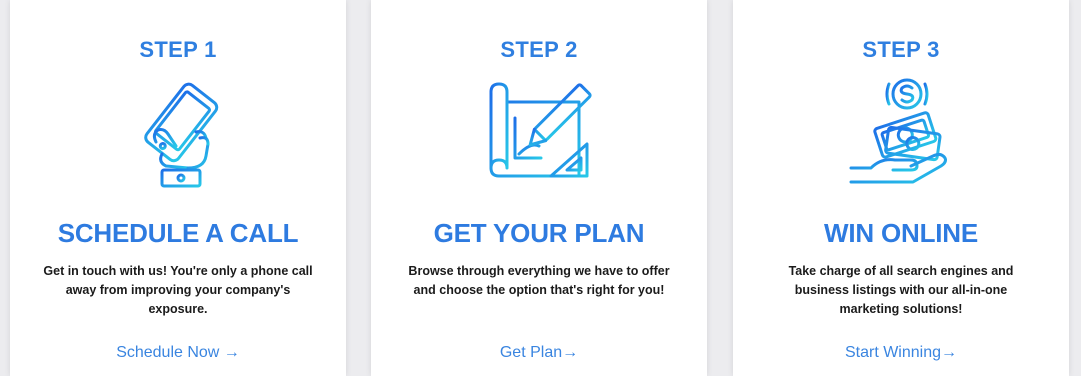 The width and height of the screenshot is (1081, 376). I want to click on blueprint-pencil-icon, so click(539, 132).